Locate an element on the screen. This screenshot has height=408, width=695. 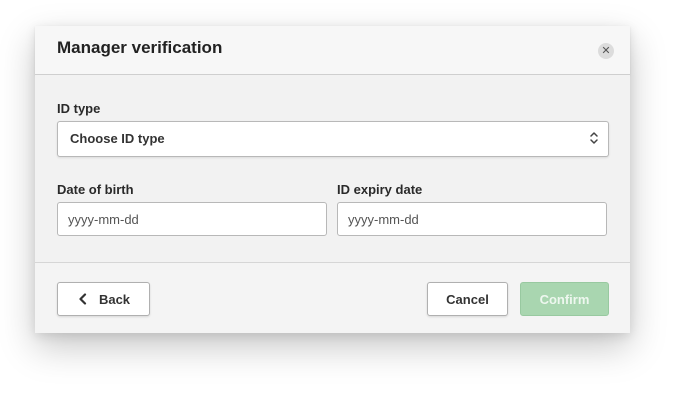
confirm-button: Confirm is located at coordinates (564, 299).